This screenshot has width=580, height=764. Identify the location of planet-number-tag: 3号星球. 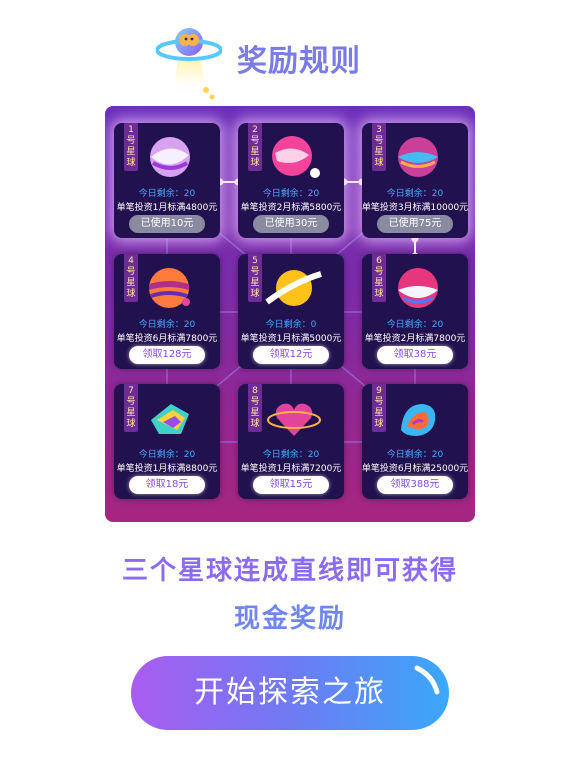
(379, 147).